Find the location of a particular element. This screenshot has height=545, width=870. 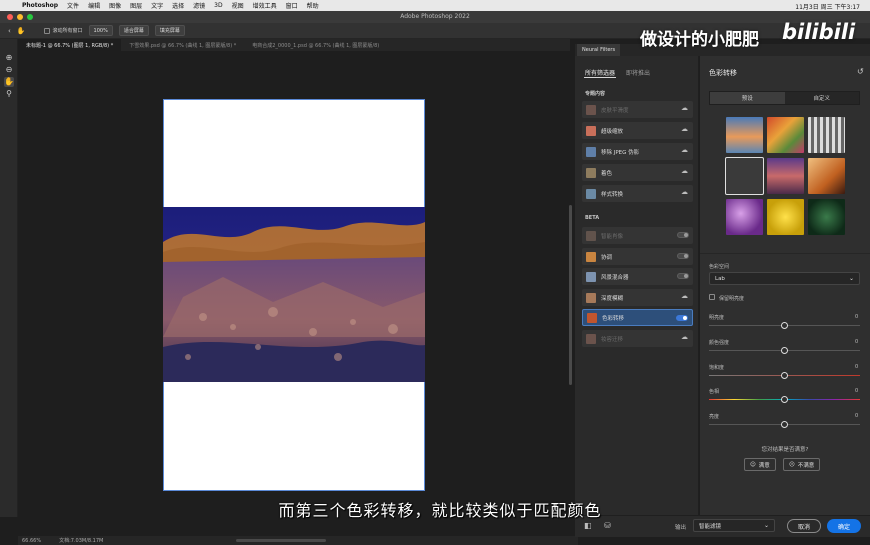

preset-desert-rider is located at coordinates (826, 176).